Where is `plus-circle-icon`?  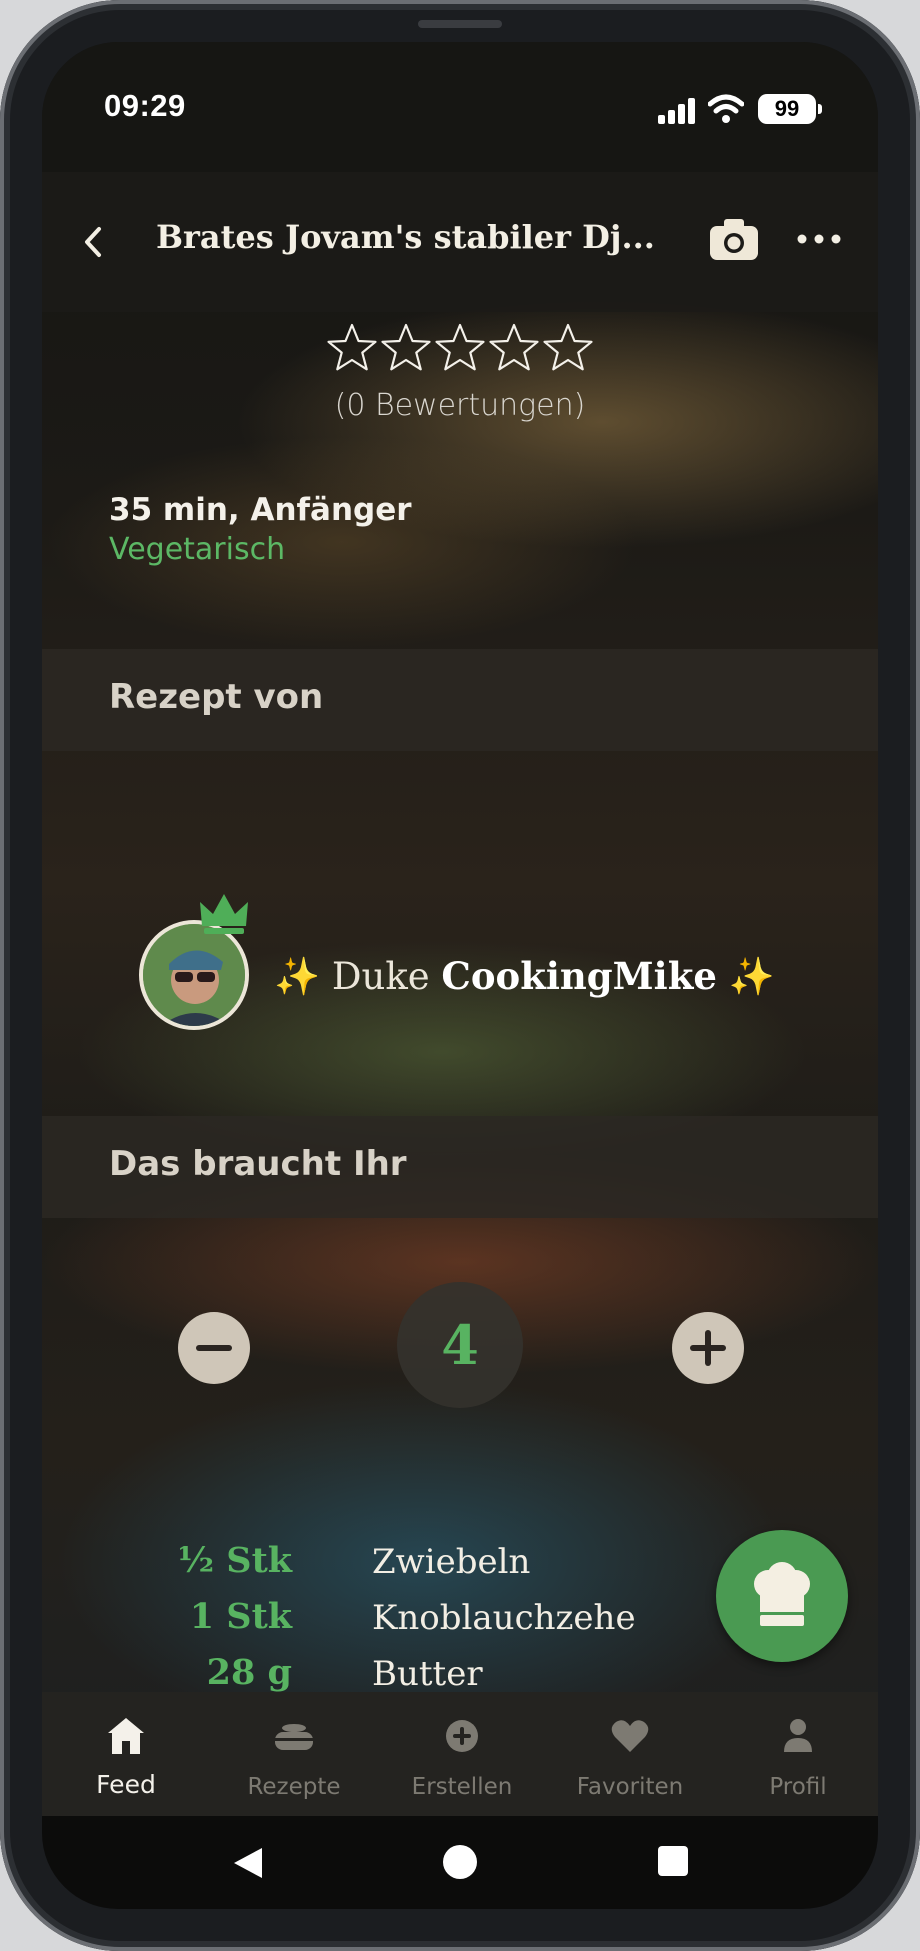
plus-circle-icon is located at coordinates (462, 1736).